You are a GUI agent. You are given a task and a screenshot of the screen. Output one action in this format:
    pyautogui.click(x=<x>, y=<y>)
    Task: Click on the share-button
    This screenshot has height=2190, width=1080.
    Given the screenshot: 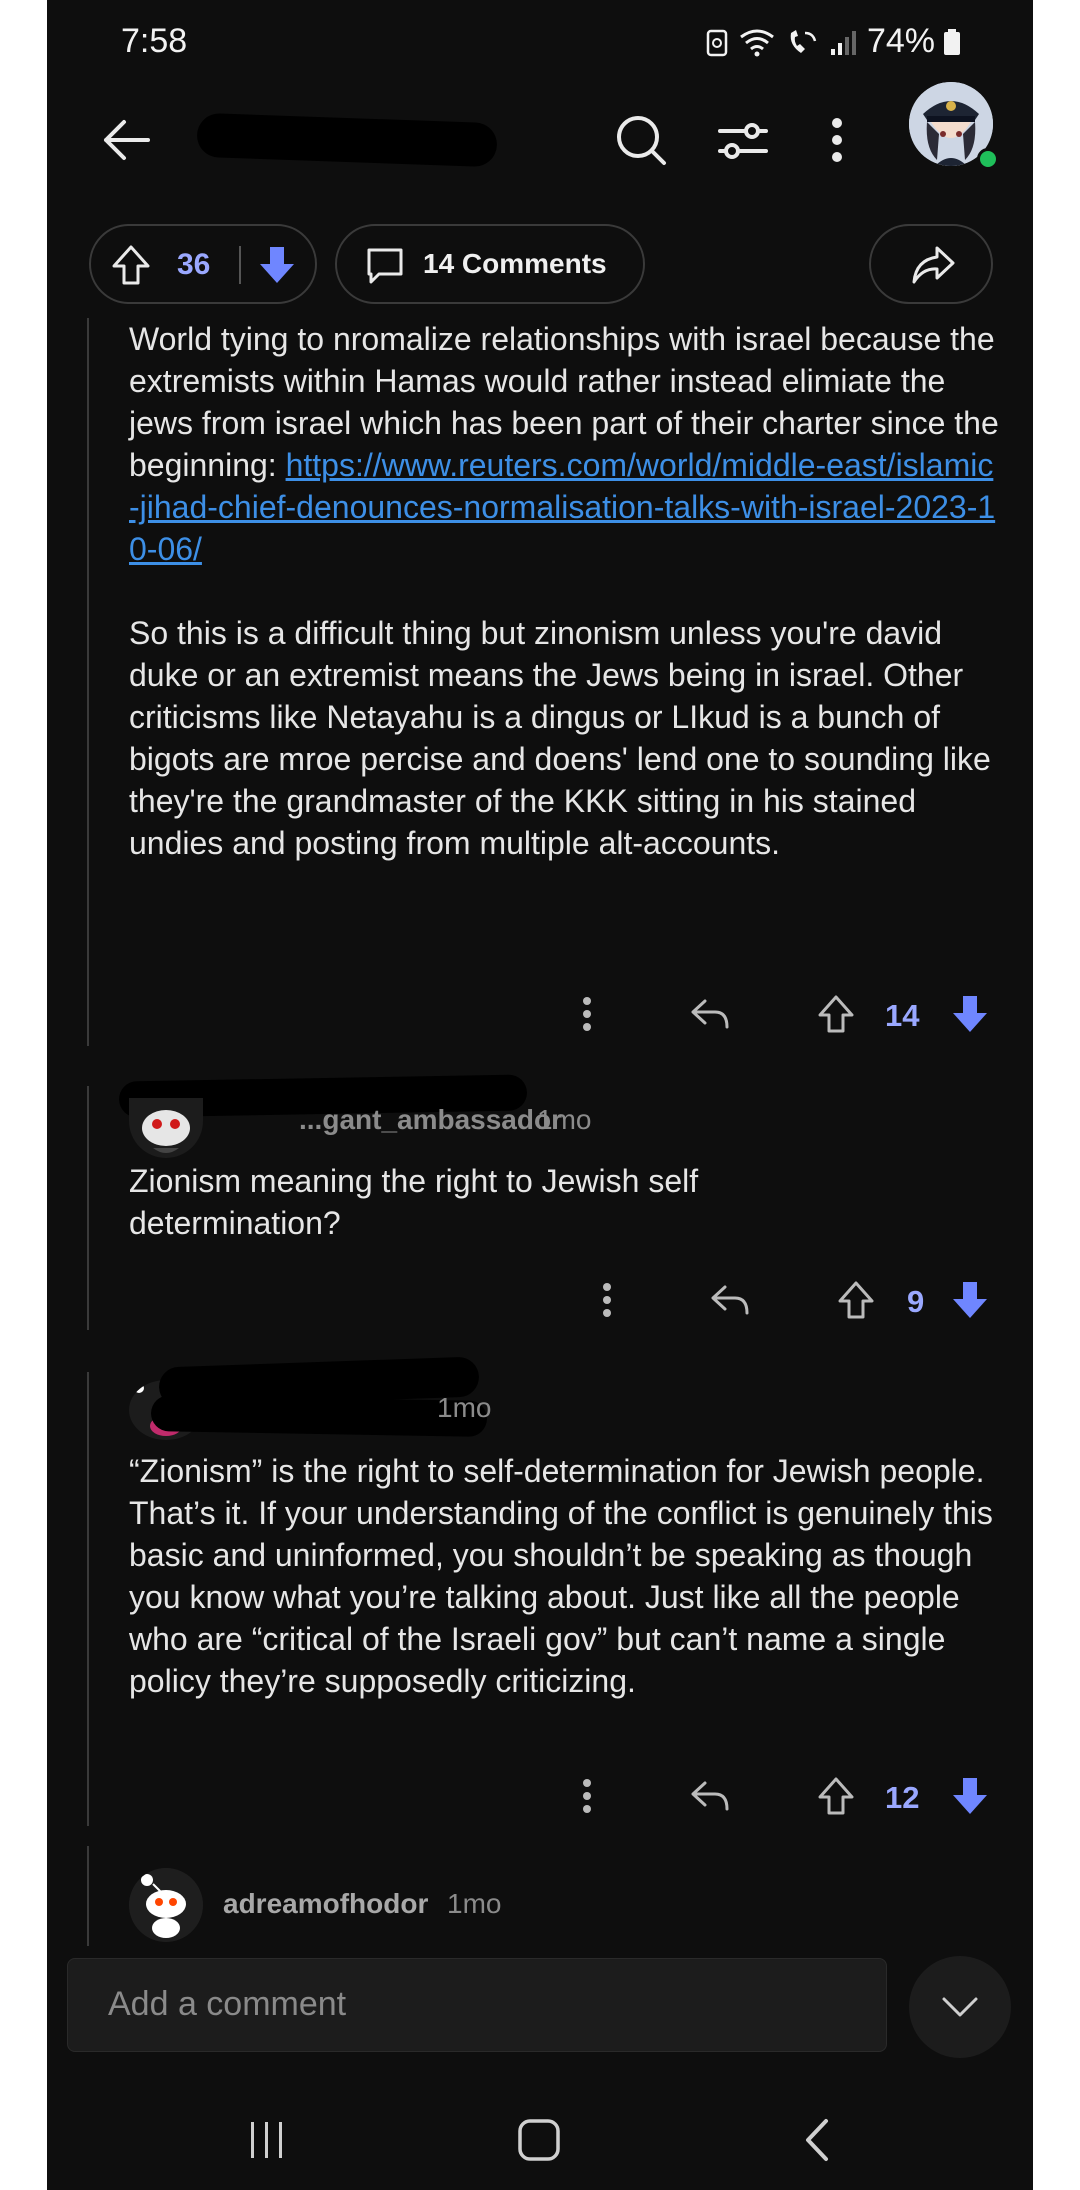 What is the action you would take?
    pyautogui.click(x=931, y=264)
    